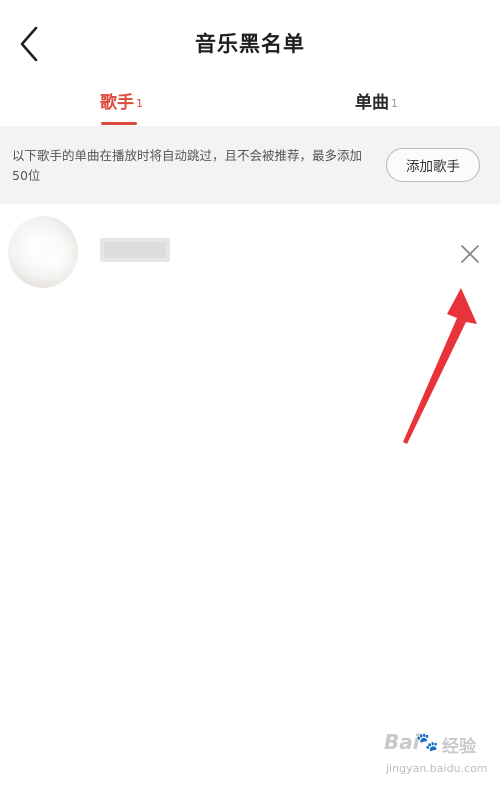  What do you see at coordinates (437, 768) in the screenshot?
I see `watermark-url: jingyan.baidu.com` at bounding box center [437, 768].